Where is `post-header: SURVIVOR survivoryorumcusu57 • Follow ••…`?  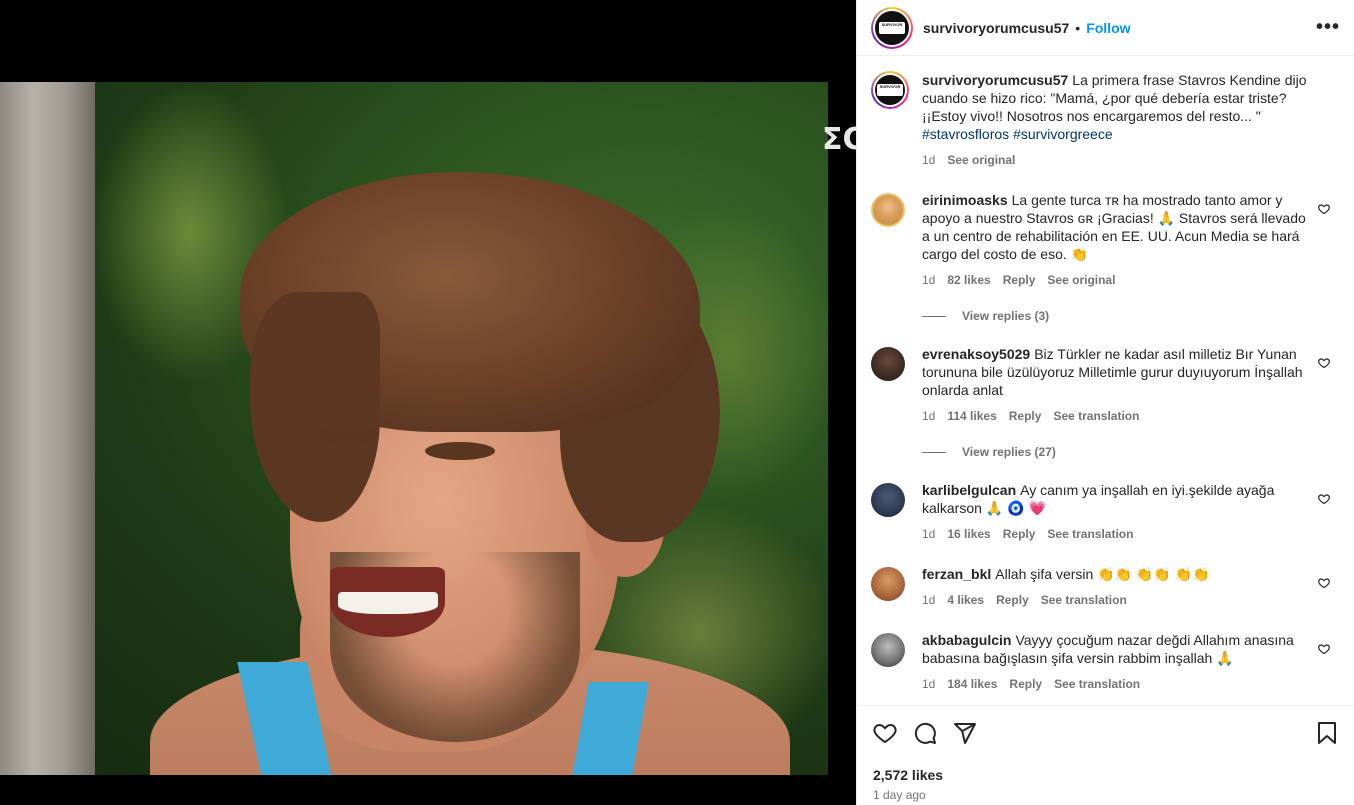 post-header: SURVIVOR survivoryorumcusu57 • Follow ••… is located at coordinates (1105, 28).